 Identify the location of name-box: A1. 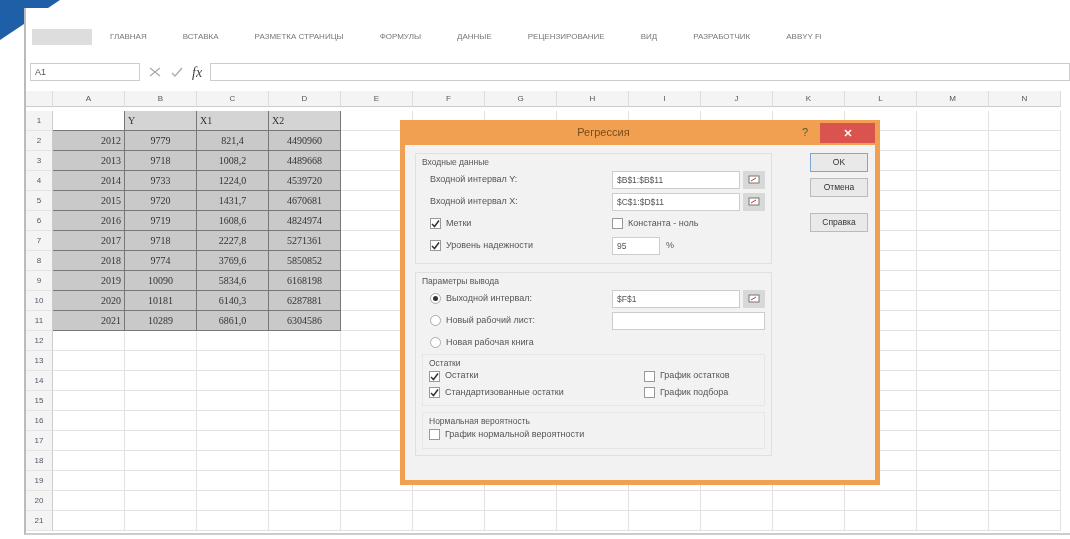
(85, 72).